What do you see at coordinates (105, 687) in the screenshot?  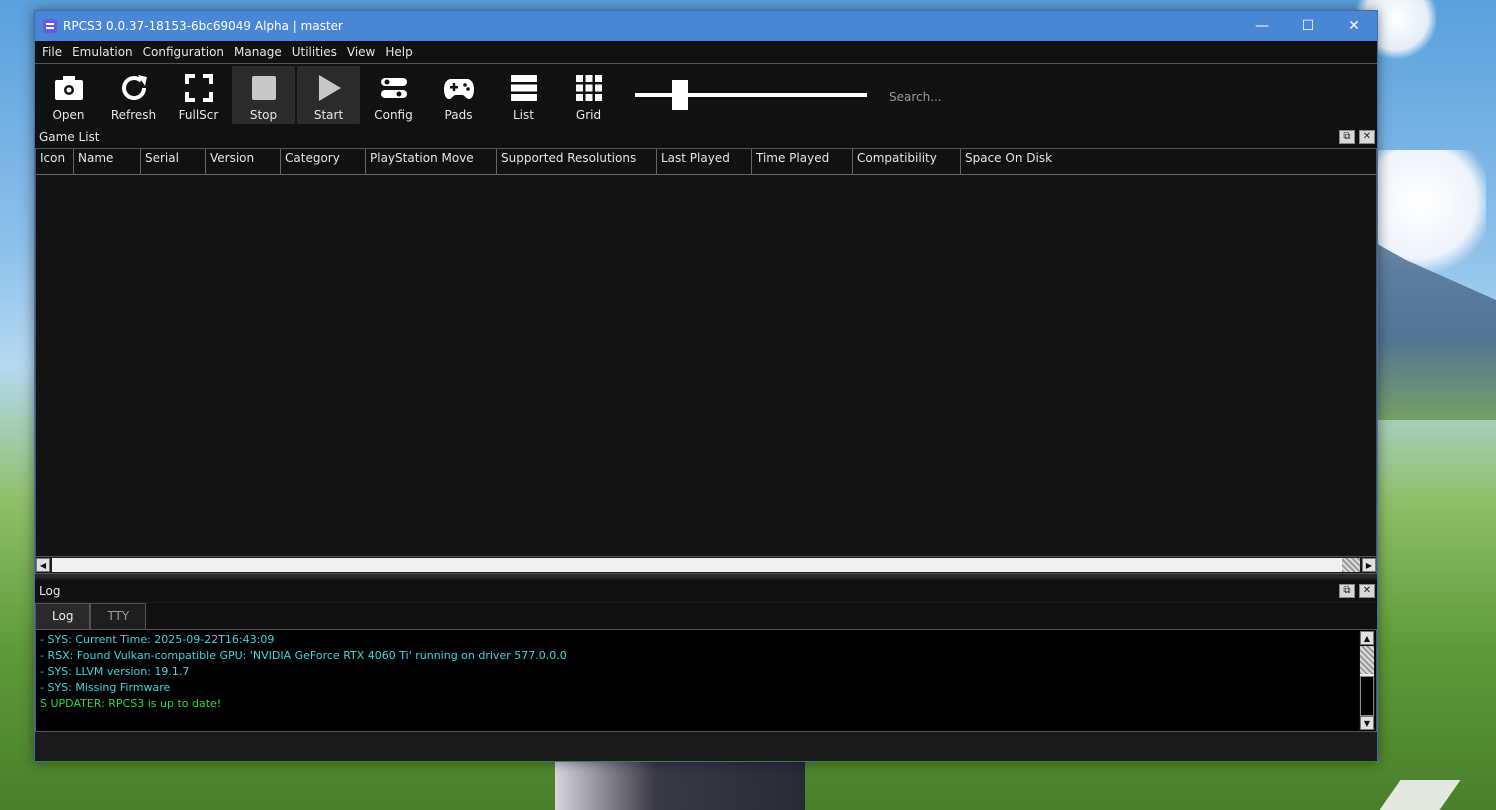 I see `log-line: - SYS: Missing Firmware` at bounding box center [105, 687].